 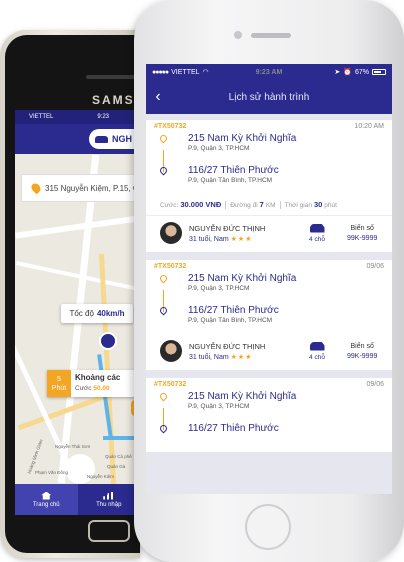 I want to click on ios-status-bar: ●●●●● VIETTEL ◠ 9:23 AM ➤ ⏰ 67%, so click(x=269, y=72).